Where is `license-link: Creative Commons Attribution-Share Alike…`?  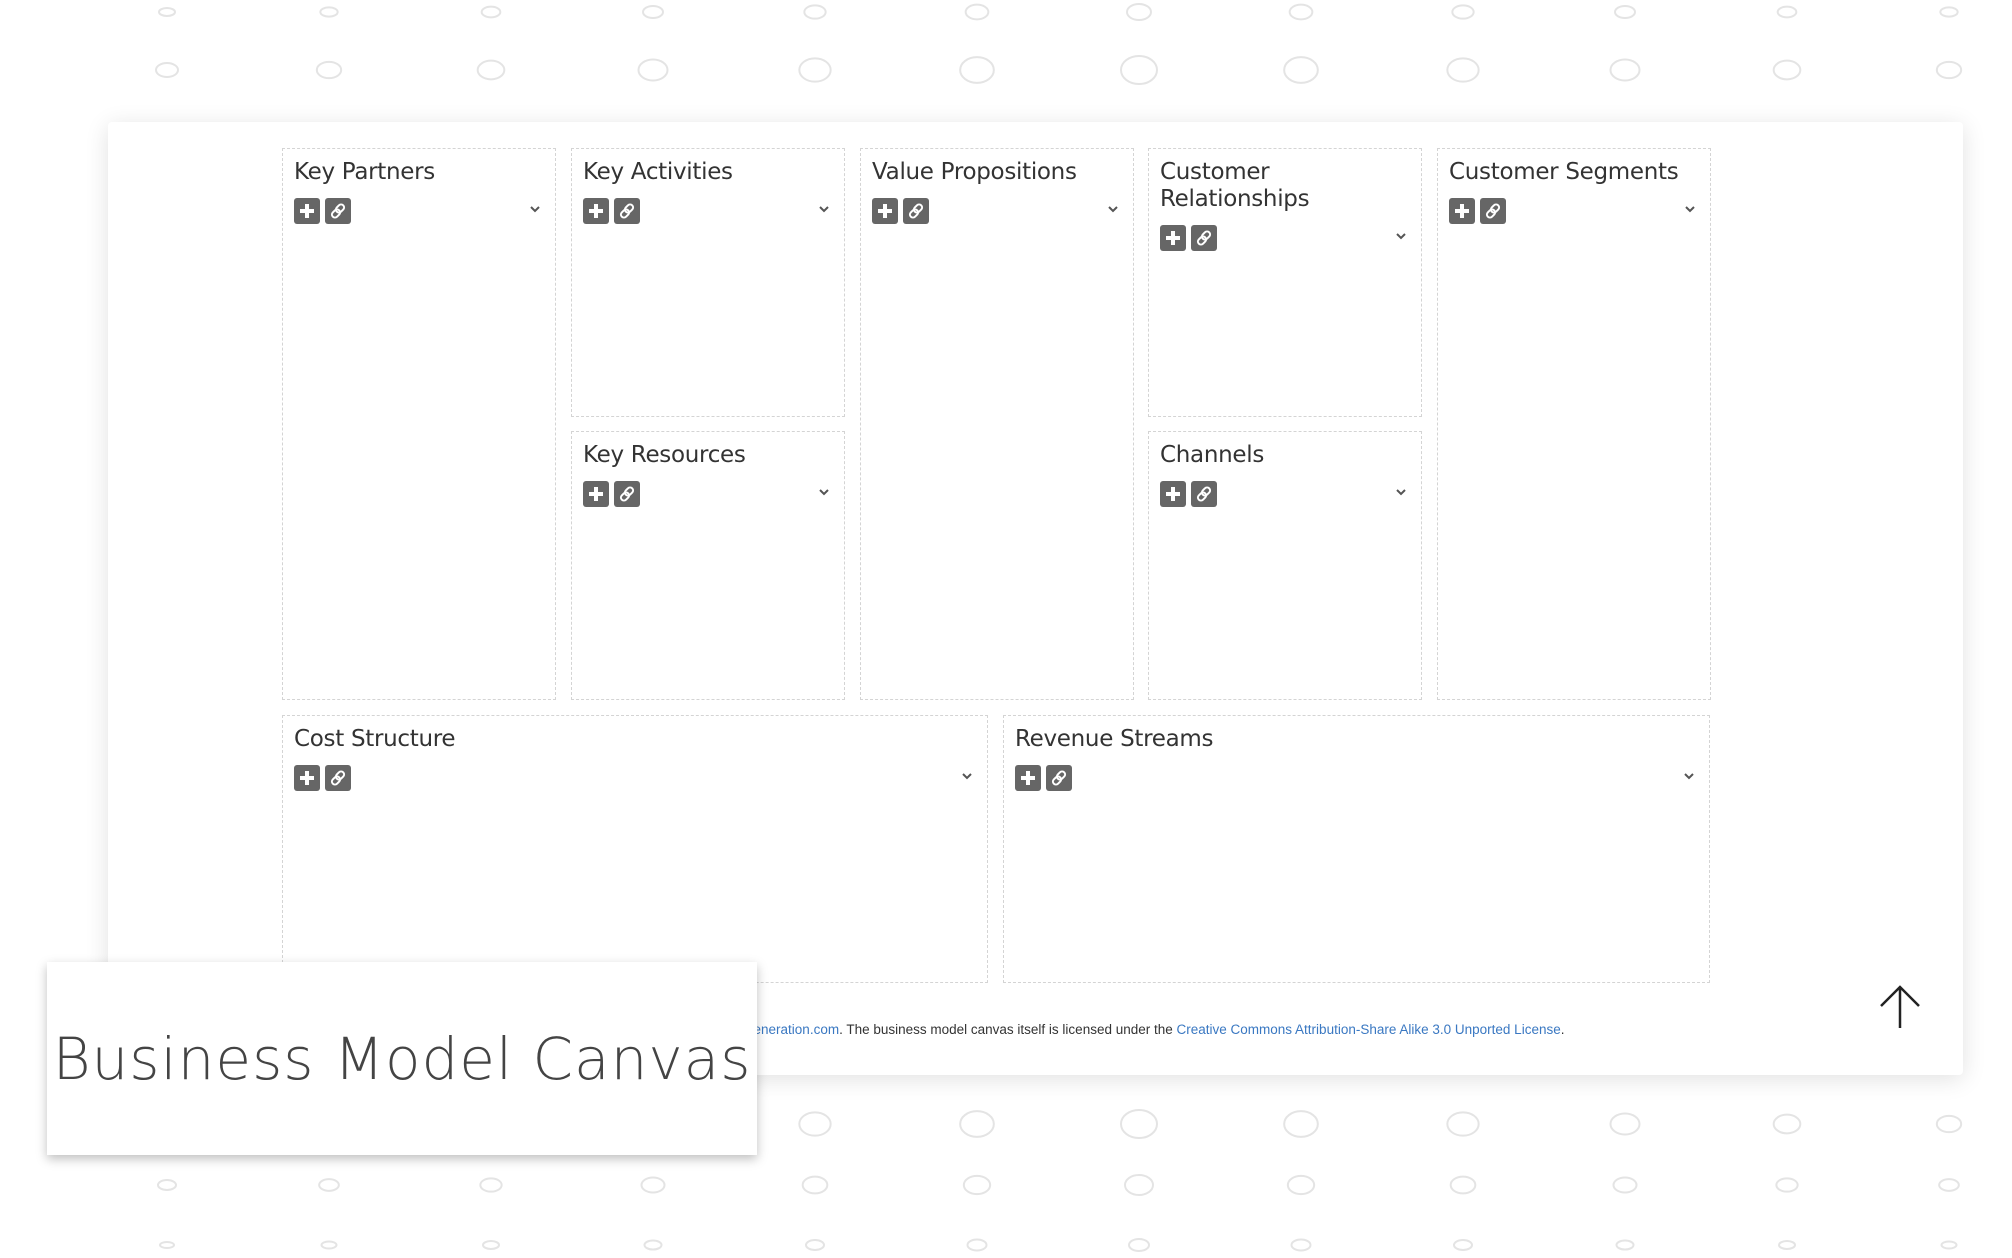
license-link: Creative Commons Attribution-Share Alike… is located at coordinates (1369, 1029).